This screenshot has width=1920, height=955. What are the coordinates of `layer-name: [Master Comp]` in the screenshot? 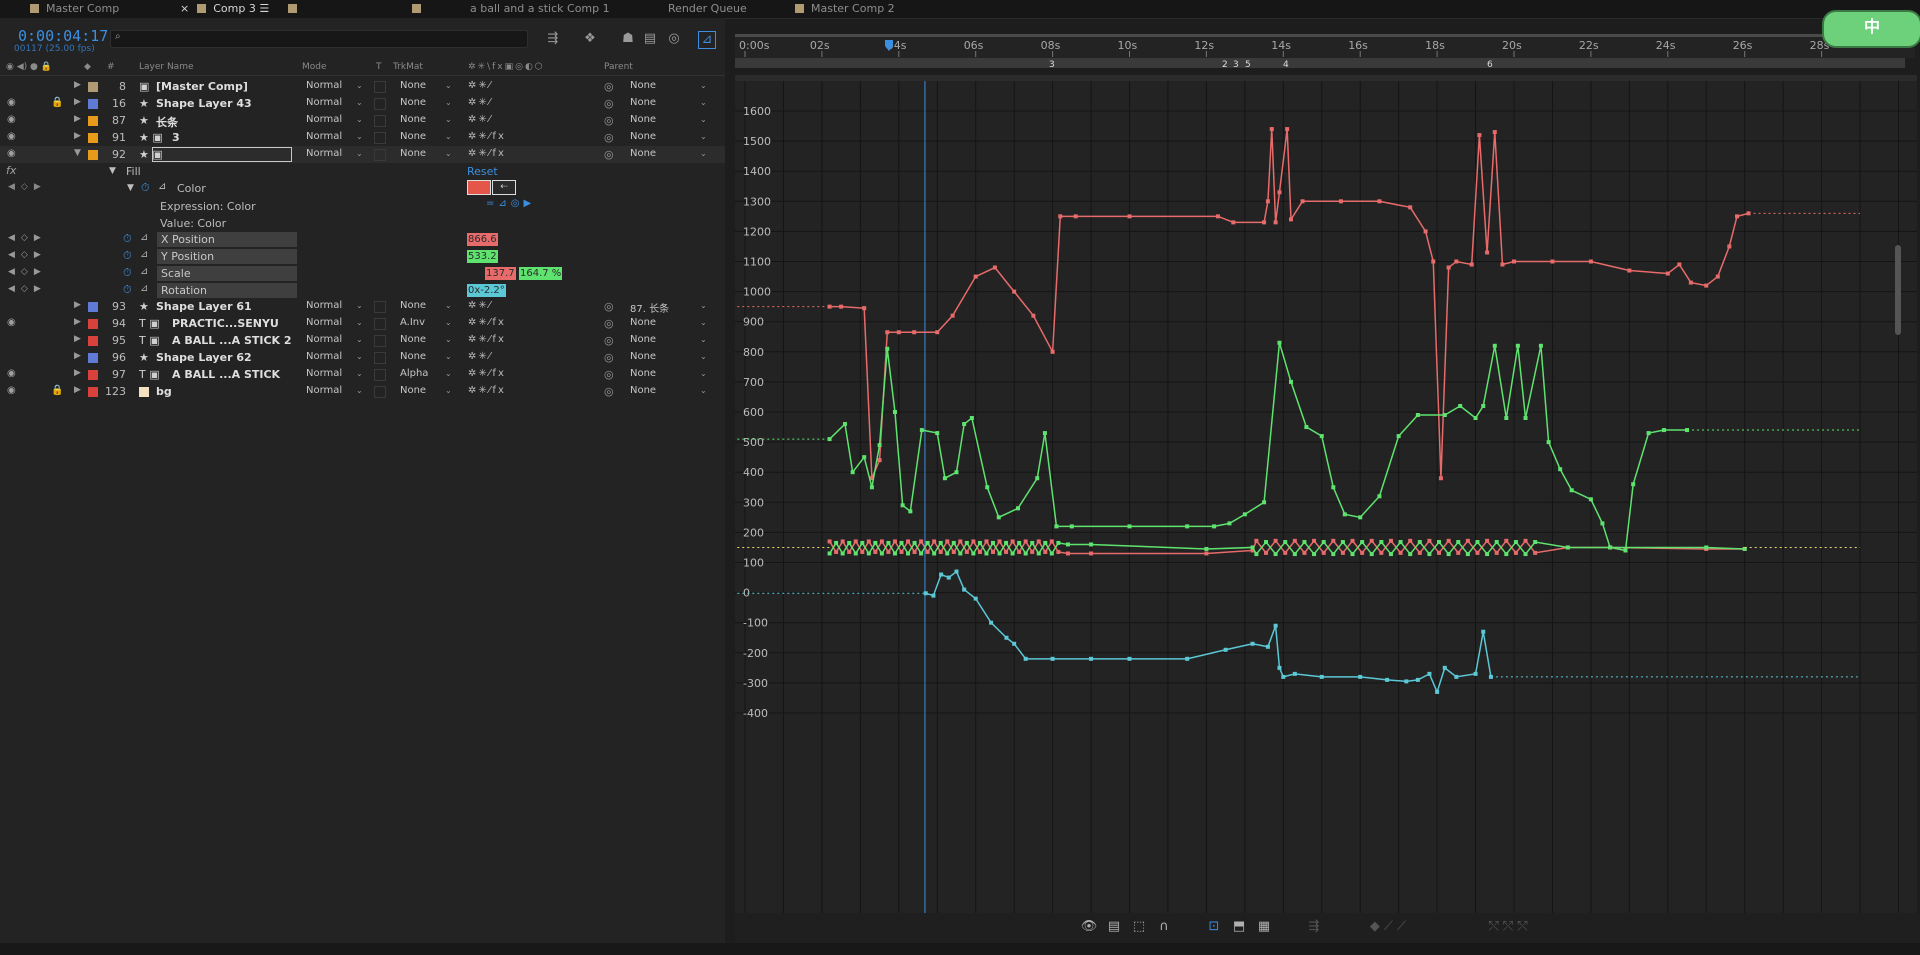 It's located at (202, 86).